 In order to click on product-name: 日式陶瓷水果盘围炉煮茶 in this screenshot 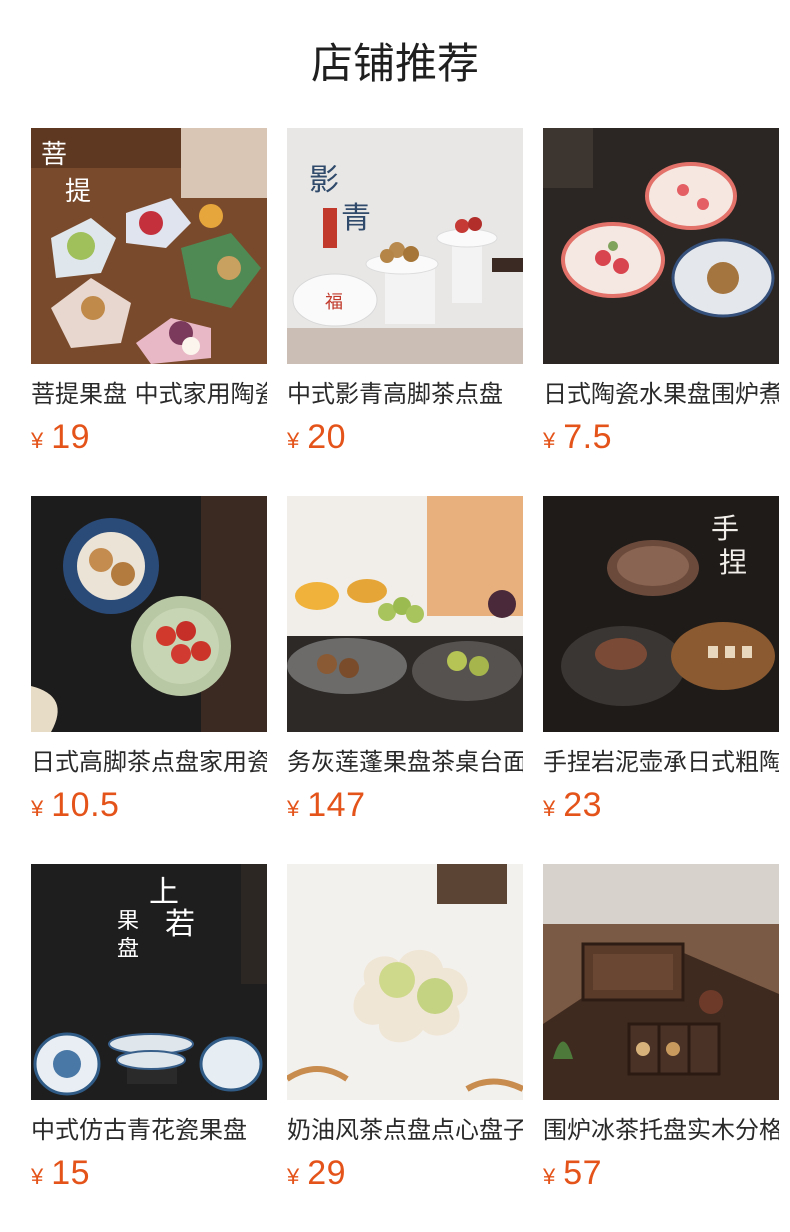, I will do `click(661, 394)`.